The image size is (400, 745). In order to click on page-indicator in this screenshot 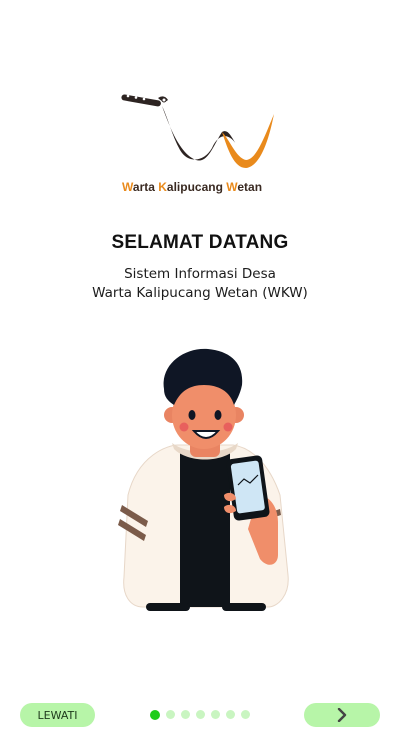, I will do `click(200, 714)`.